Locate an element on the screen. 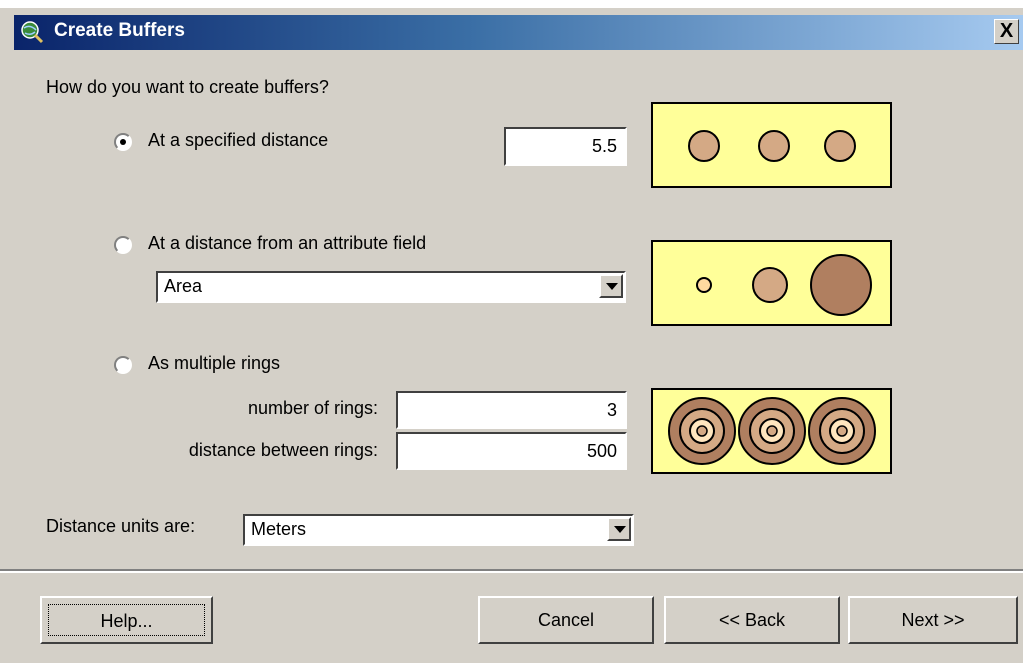  distance-input: 5.5 is located at coordinates (565, 146).